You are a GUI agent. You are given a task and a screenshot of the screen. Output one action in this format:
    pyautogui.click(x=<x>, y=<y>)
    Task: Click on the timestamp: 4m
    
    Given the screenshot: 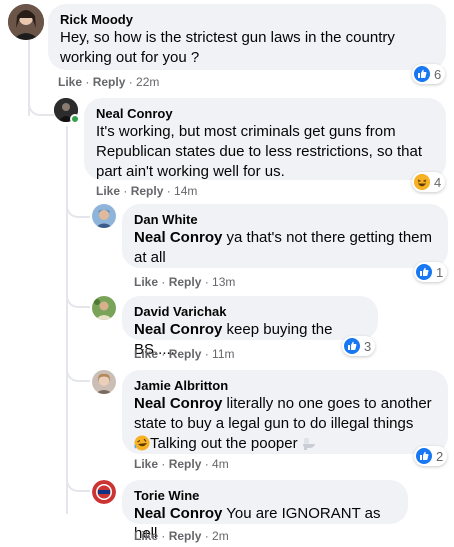 What is the action you would take?
    pyautogui.click(x=220, y=464)
    